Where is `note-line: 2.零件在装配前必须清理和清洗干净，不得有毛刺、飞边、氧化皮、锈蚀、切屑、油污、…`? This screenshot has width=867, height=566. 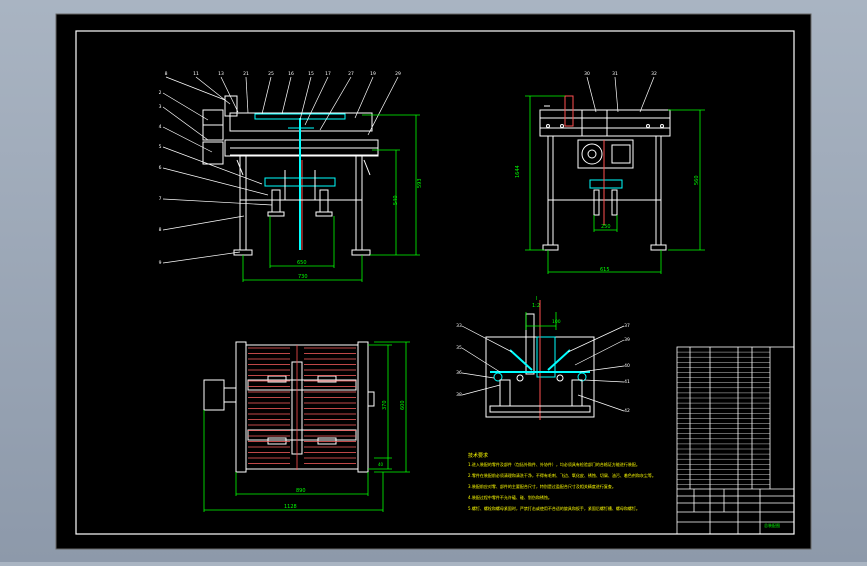
note-line: 2.零件在装配前必须清理和清洗干净，不得有毛刺、飞边、氧化皮、锈蚀、切屑、油污、… is located at coordinates (562, 475).